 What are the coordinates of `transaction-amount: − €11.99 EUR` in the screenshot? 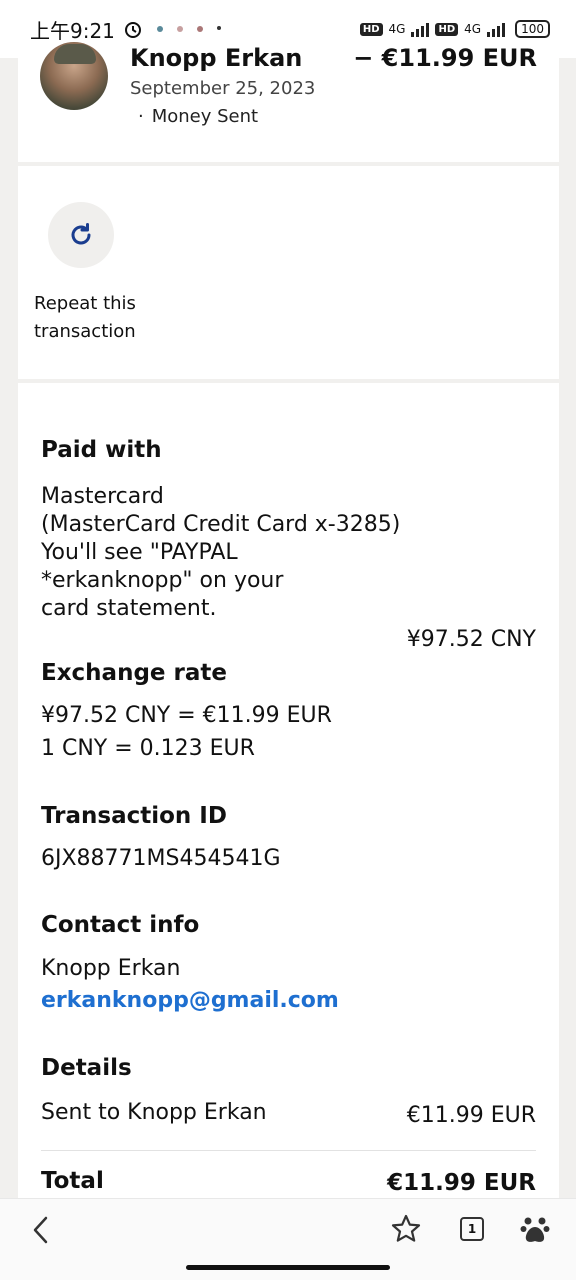 It's located at (445, 58).